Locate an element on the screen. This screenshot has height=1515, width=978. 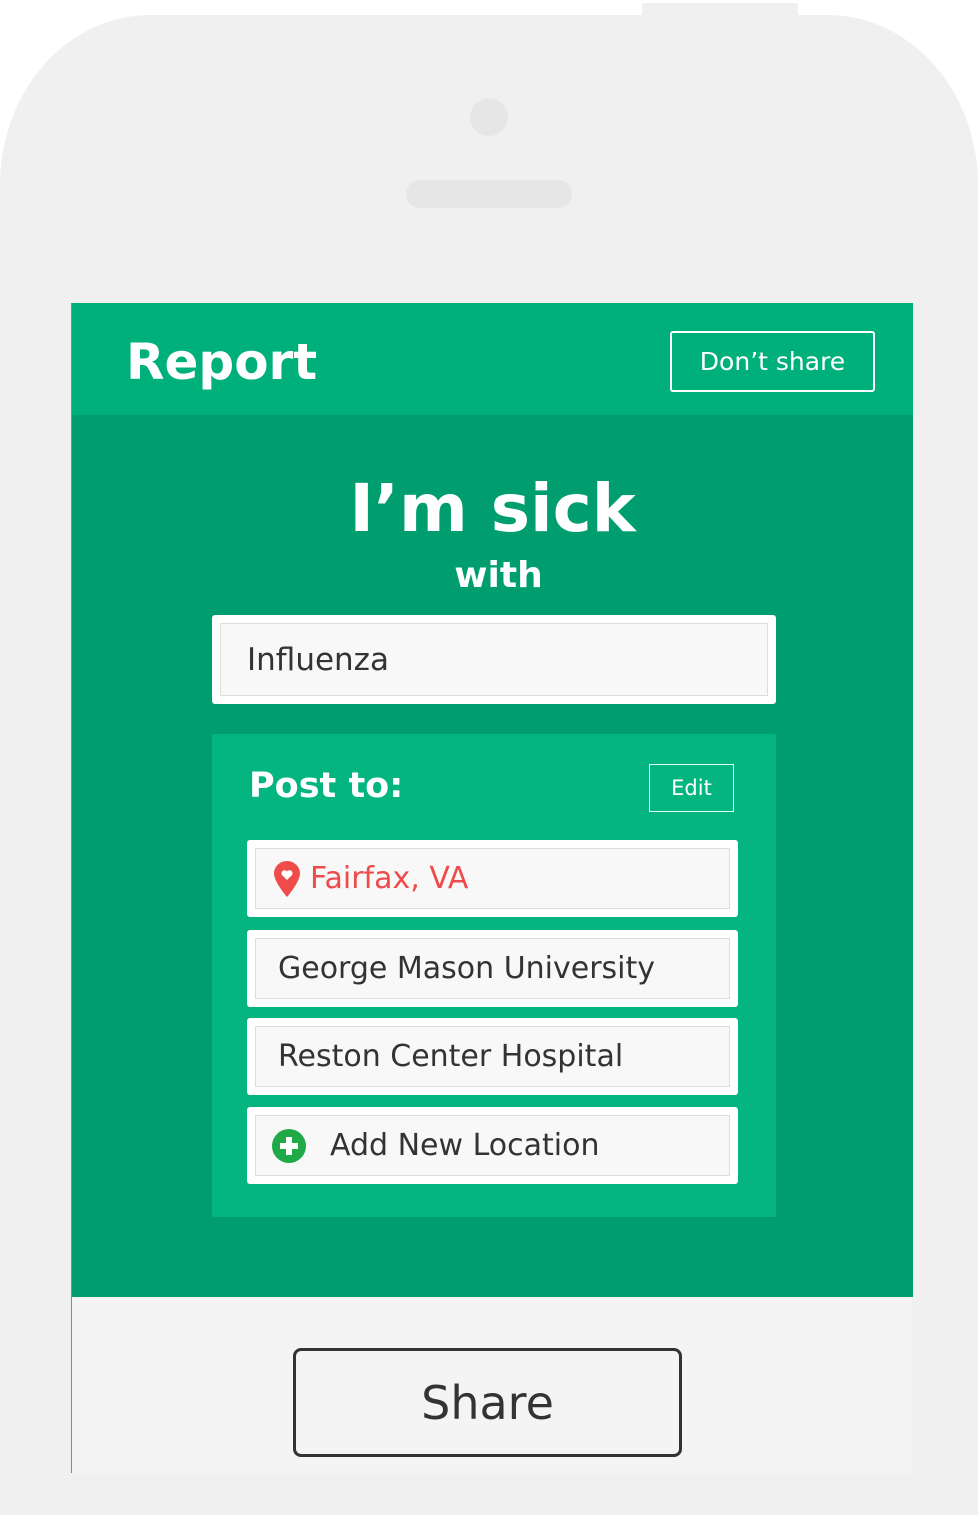
location-label: Fairfax, VA is located at coordinates (389, 878).